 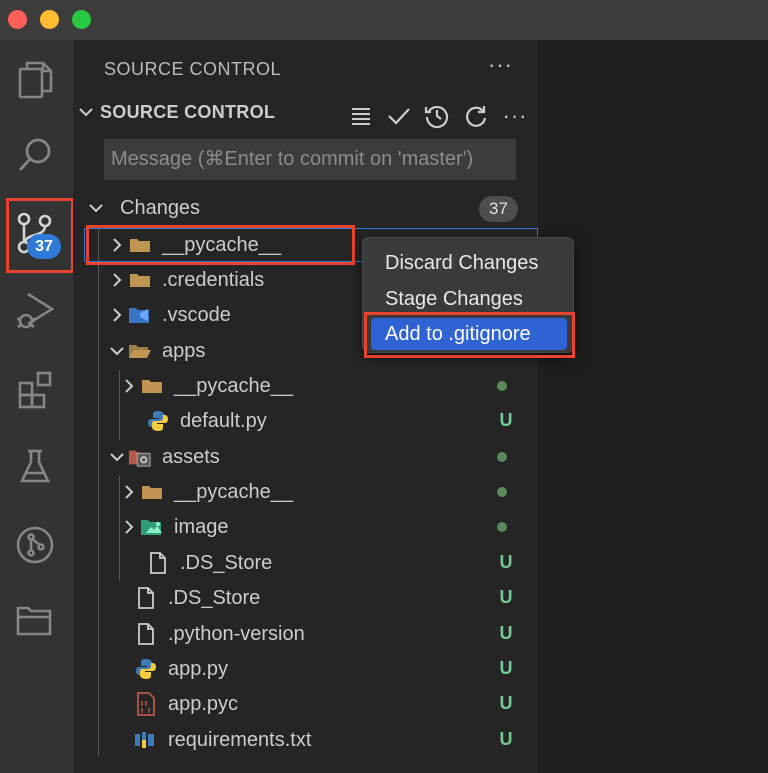 What do you see at coordinates (469, 263) in the screenshot?
I see `menu-item-discard-changes: Discard Changes` at bounding box center [469, 263].